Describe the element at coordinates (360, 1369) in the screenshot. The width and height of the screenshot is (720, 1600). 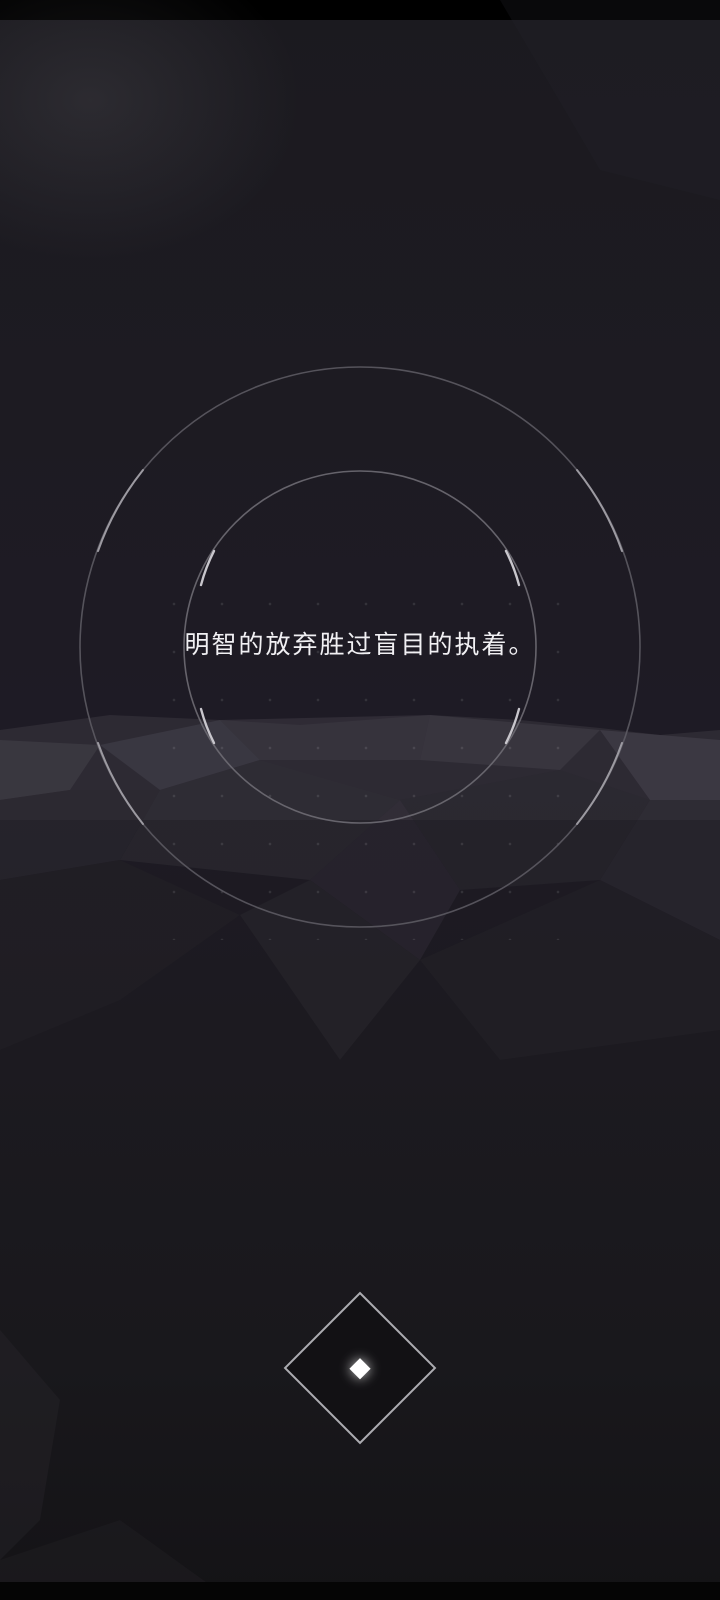
I see `diamond-icon` at that location.